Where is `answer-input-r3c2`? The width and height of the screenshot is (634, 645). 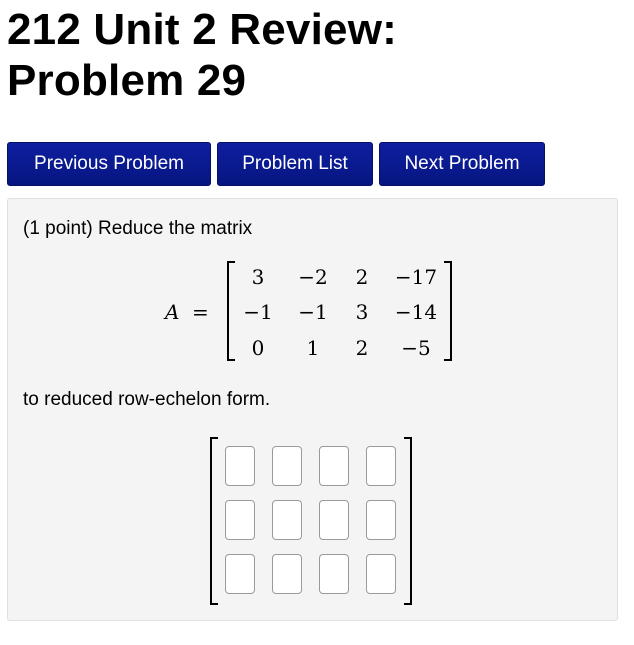
answer-input-r3c2 is located at coordinates (287, 574).